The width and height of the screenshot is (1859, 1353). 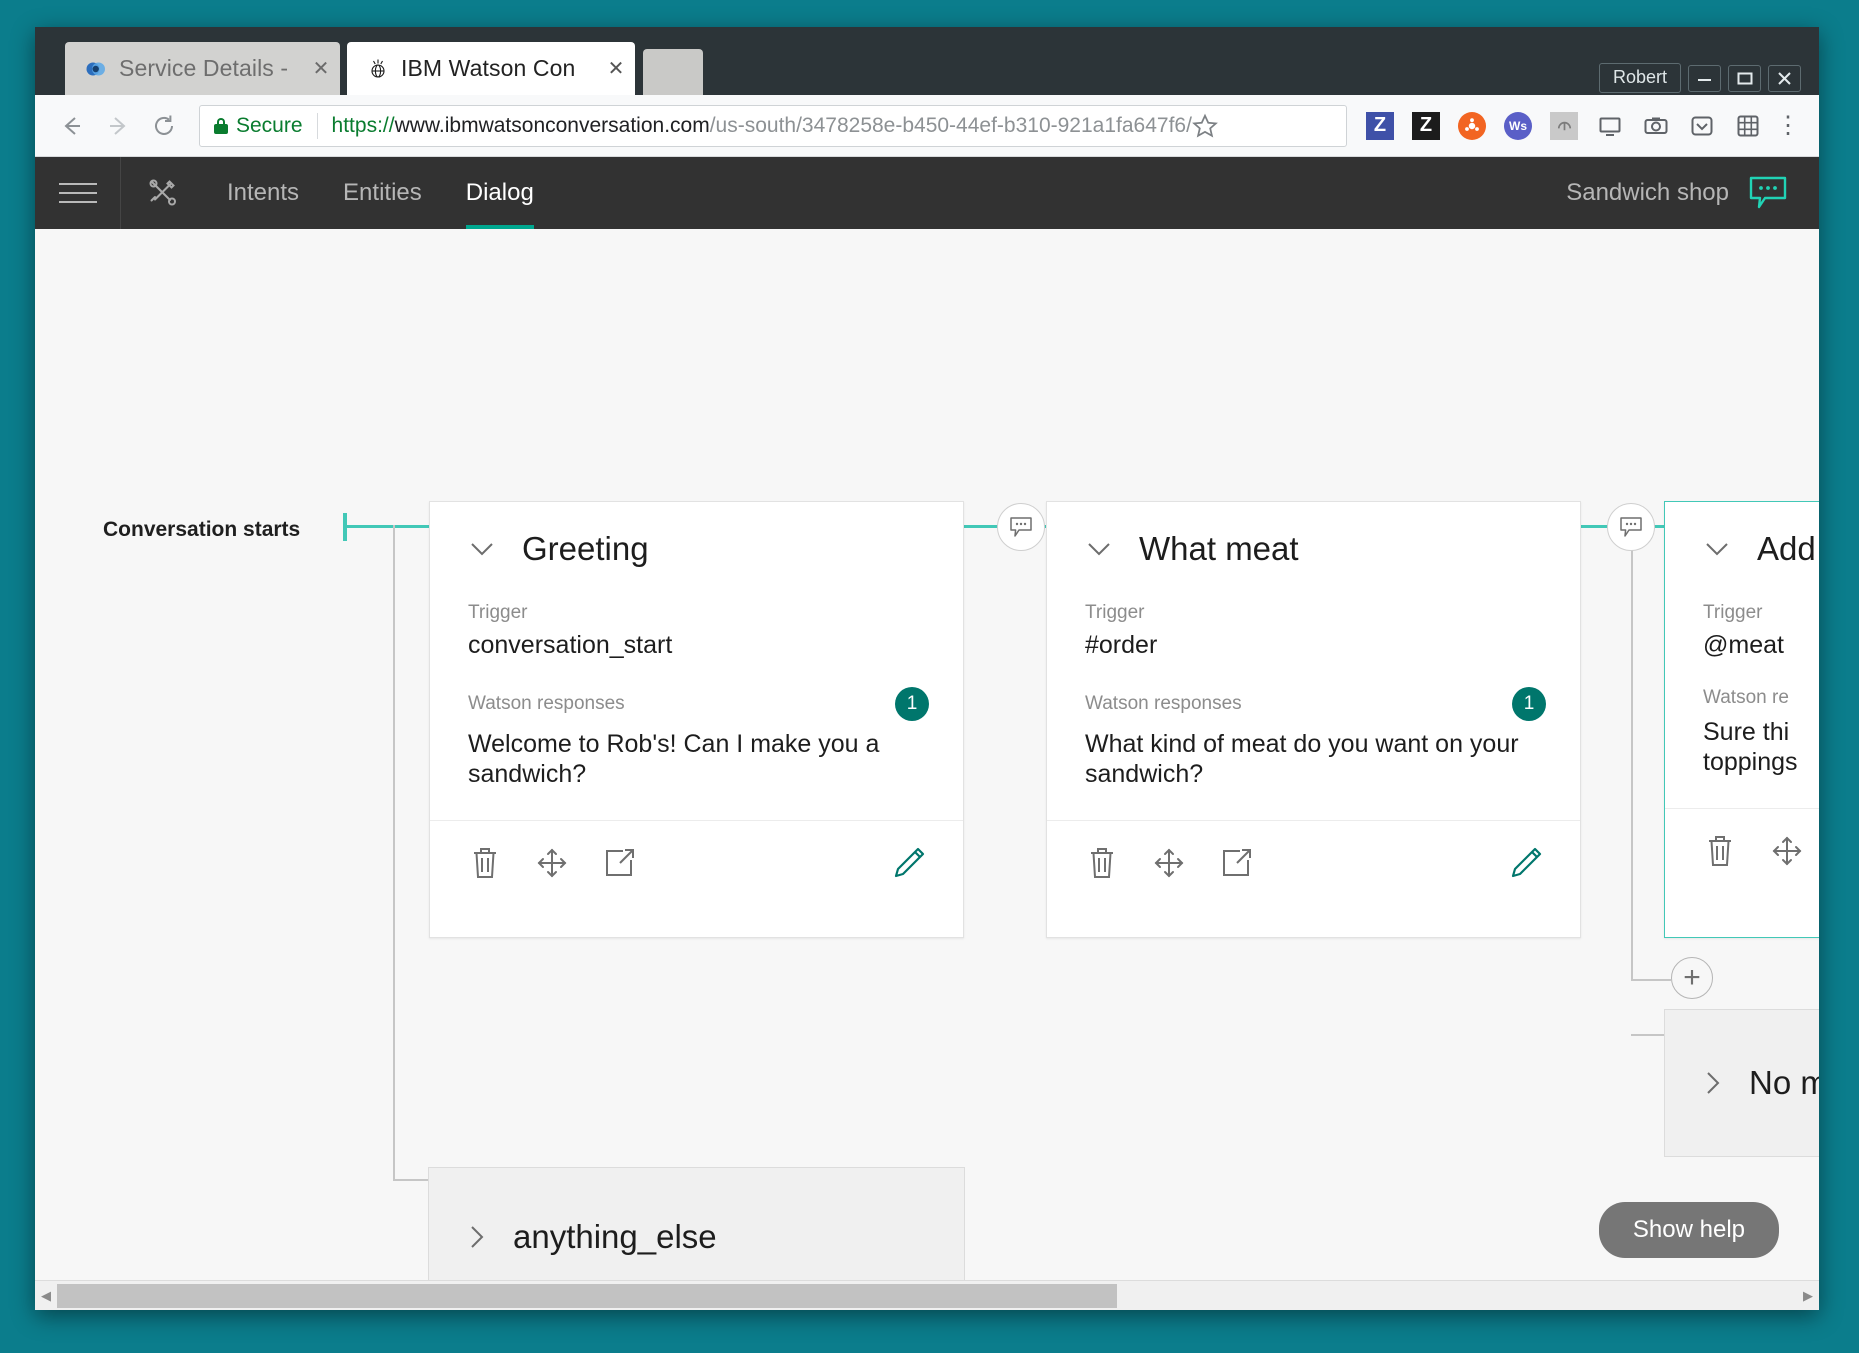 I want to click on responses-label: Watson responses, so click(x=1163, y=703).